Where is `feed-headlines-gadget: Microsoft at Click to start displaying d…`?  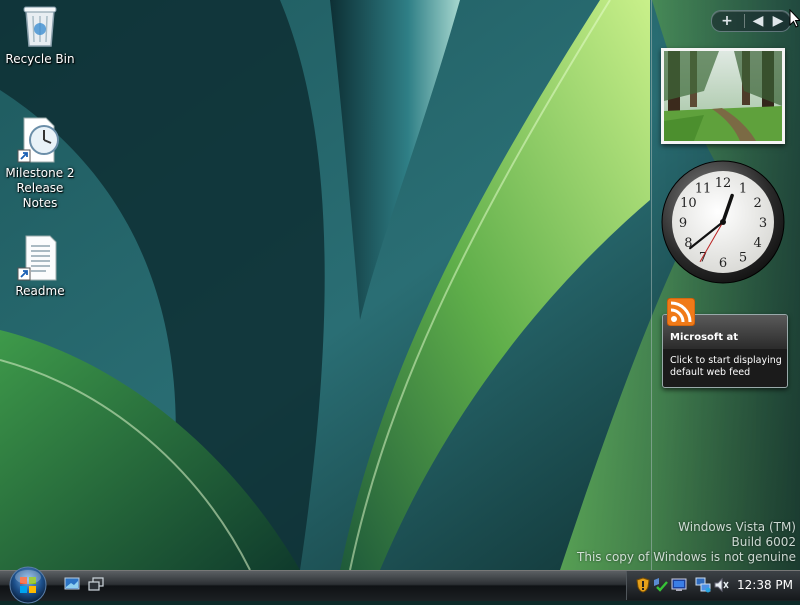
feed-headlines-gadget: Microsoft at Click to start displaying d… is located at coordinates (725, 343).